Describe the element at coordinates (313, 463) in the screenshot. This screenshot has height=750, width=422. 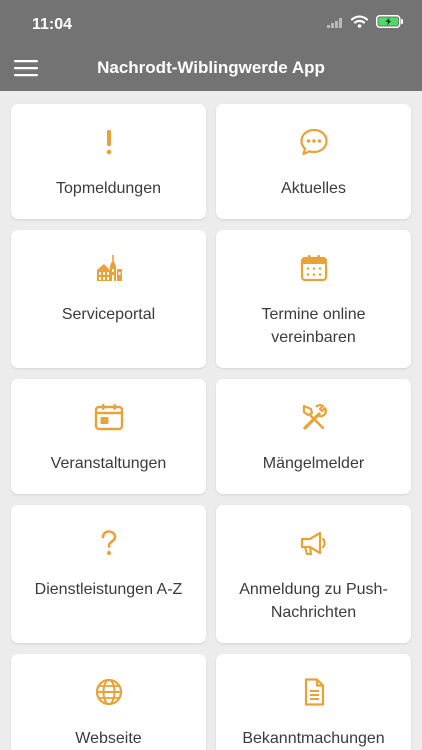
I see `tile-label: Mängelmelder` at that location.